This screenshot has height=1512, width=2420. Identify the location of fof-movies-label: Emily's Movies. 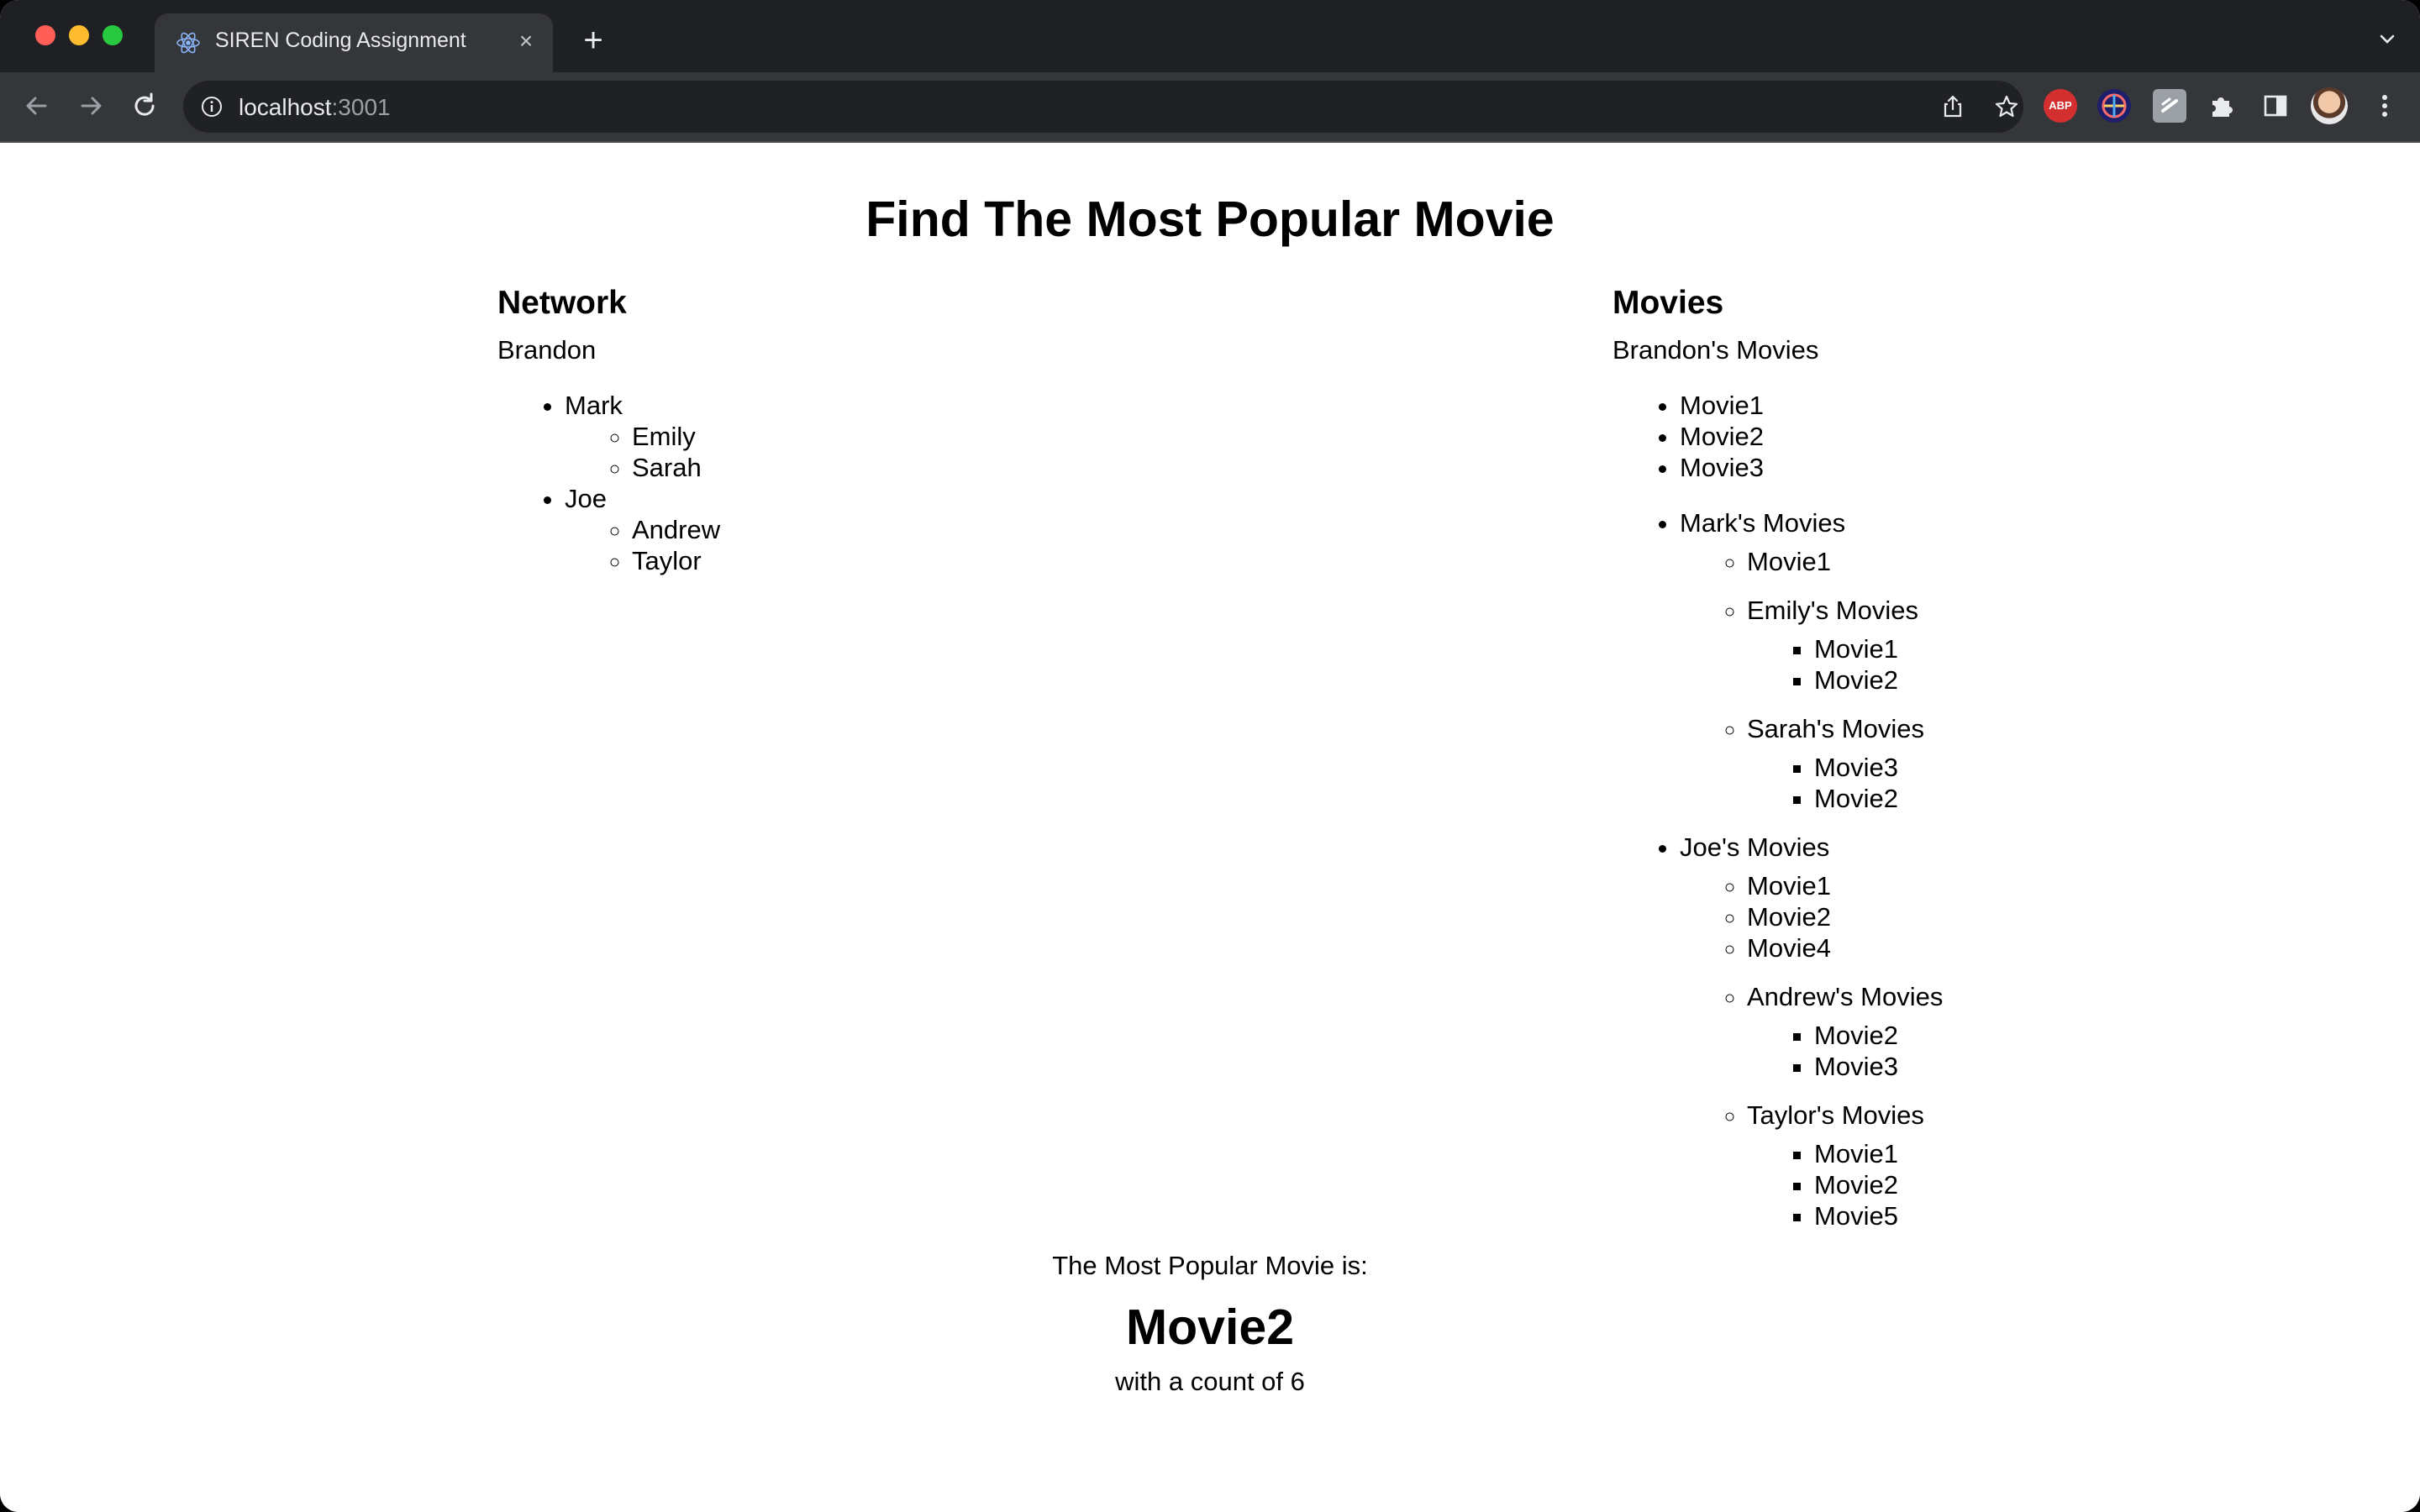
(1832, 610).